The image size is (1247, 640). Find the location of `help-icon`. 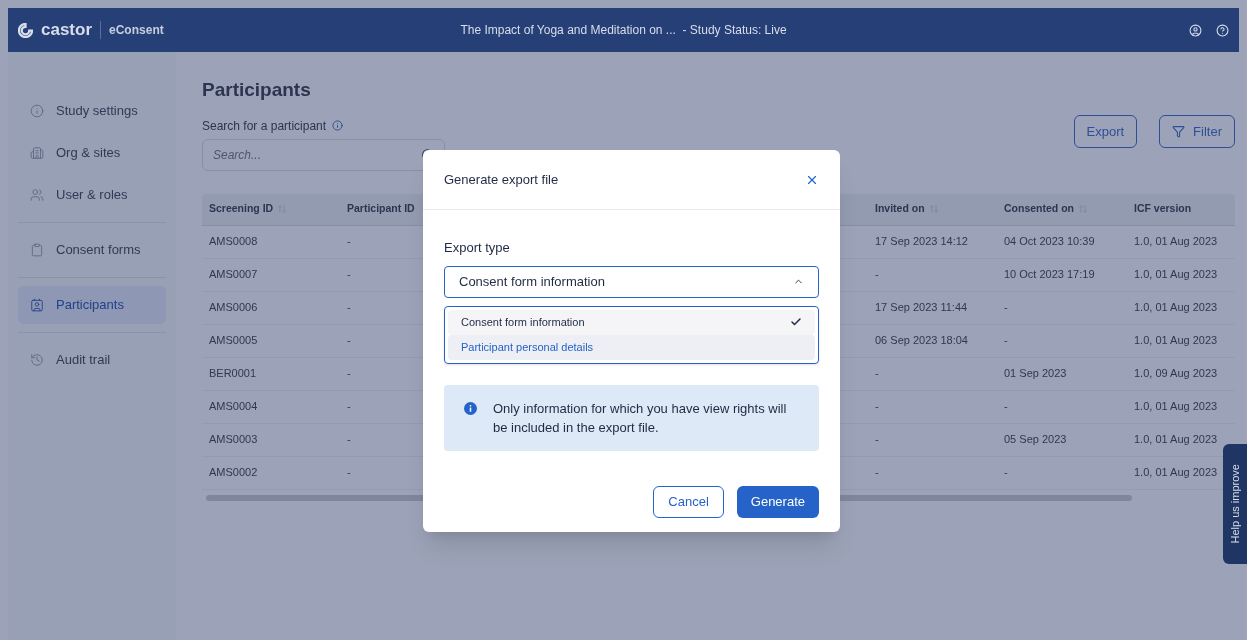

help-icon is located at coordinates (1222, 30).